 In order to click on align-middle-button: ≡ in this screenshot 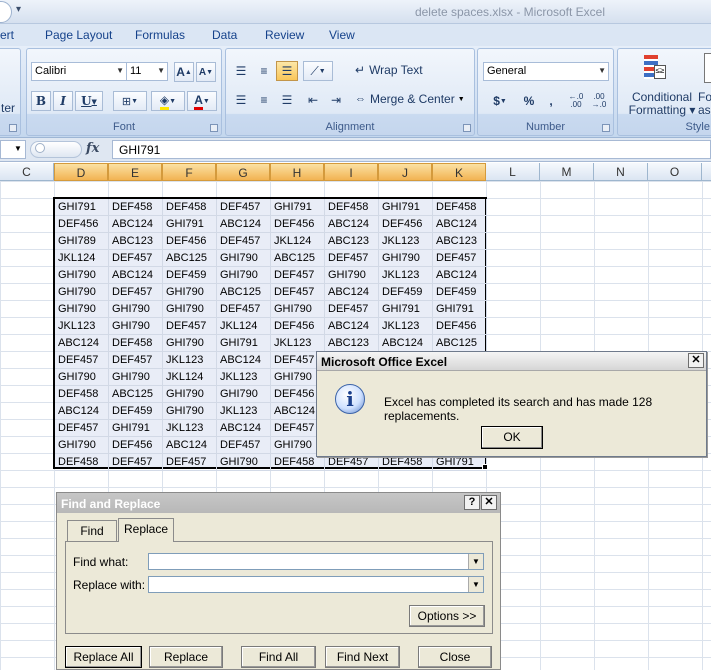, I will do `click(264, 71)`.